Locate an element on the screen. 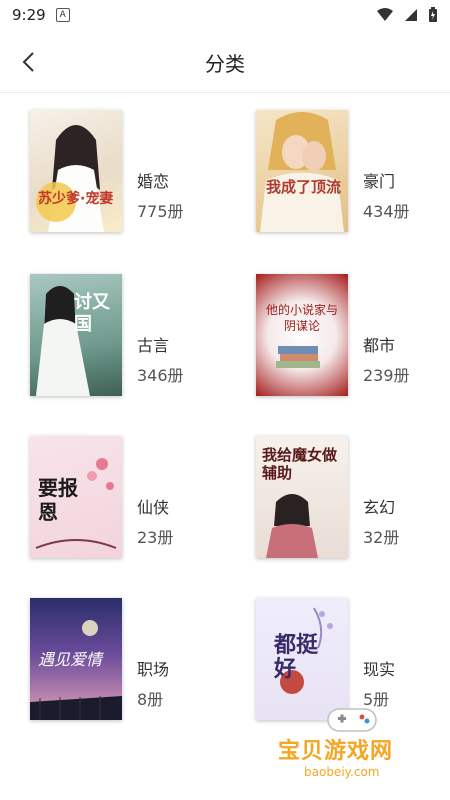 Image resolution: width=450 pixels, height=800 pixels. watermark-domain: baobeiy.com is located at coordinates (342, 772).